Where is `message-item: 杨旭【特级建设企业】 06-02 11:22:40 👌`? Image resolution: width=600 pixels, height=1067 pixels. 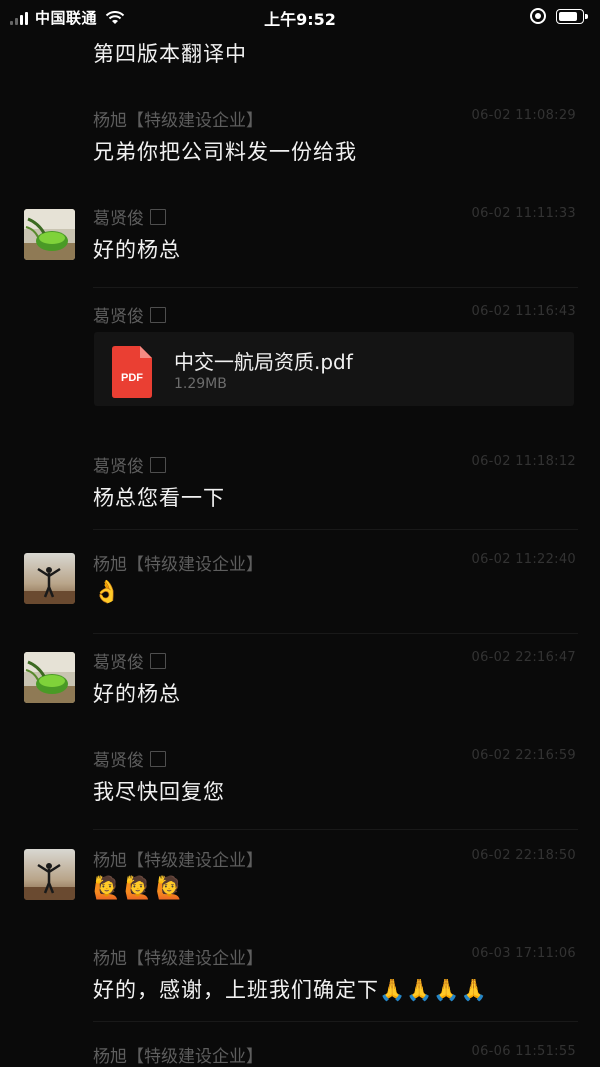 message-item: 杨旭【特级建设企业】 06-02 11:22:40 👌 is located at coordinates (300, 589).